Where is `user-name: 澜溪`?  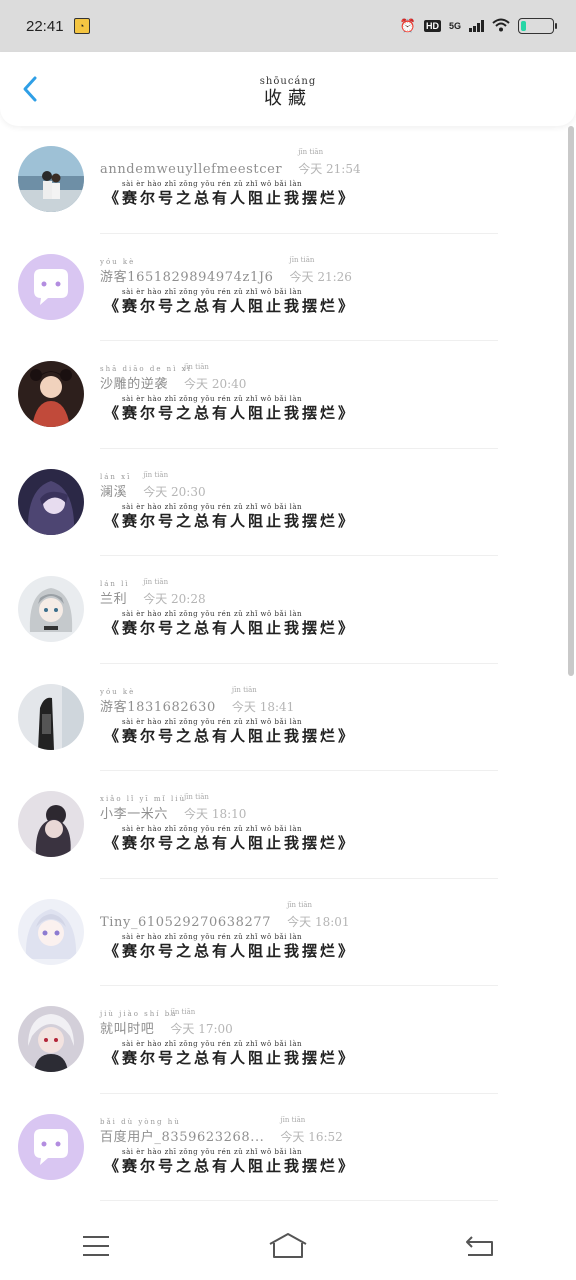 user-name: 澜溪 is located at coordinates (113, 490).